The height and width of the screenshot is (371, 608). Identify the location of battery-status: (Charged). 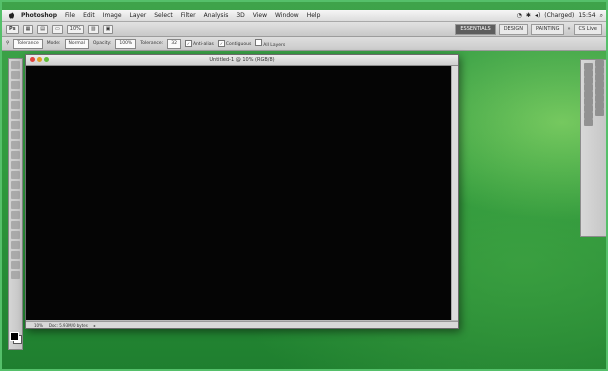
(559, 15).